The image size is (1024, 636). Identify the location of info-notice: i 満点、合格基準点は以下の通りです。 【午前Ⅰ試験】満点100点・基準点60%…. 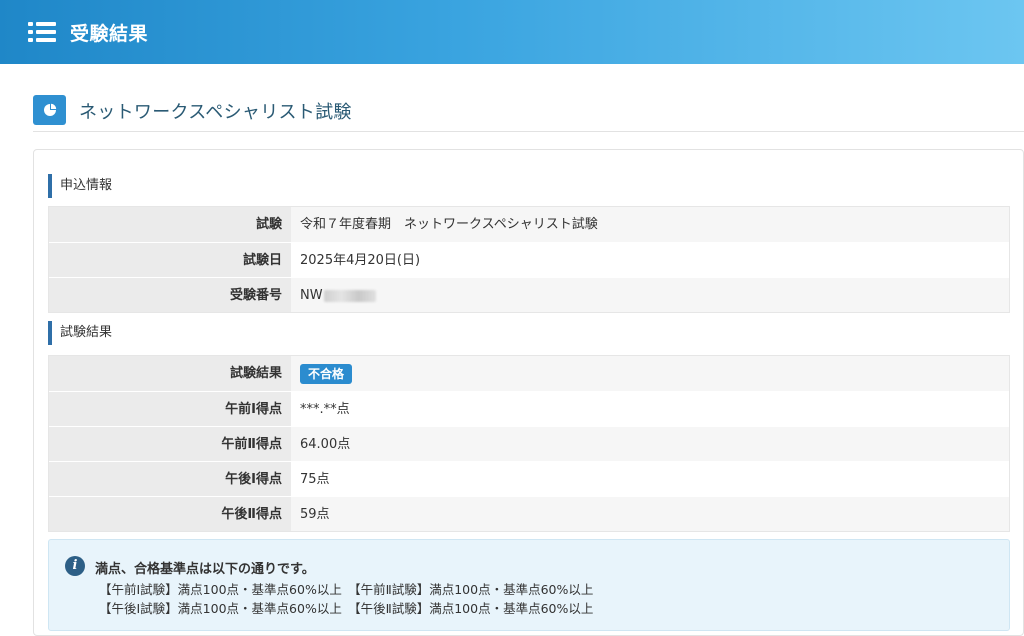
(529, 585).